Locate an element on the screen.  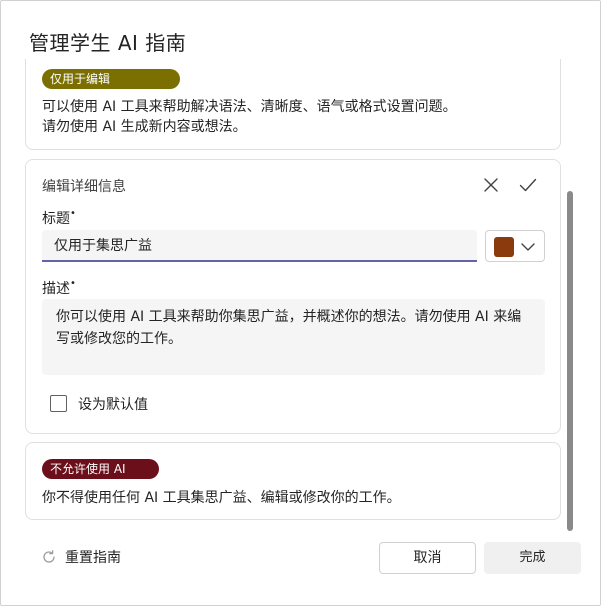
scrollbar-thumb is located at coordinates (570, 361).